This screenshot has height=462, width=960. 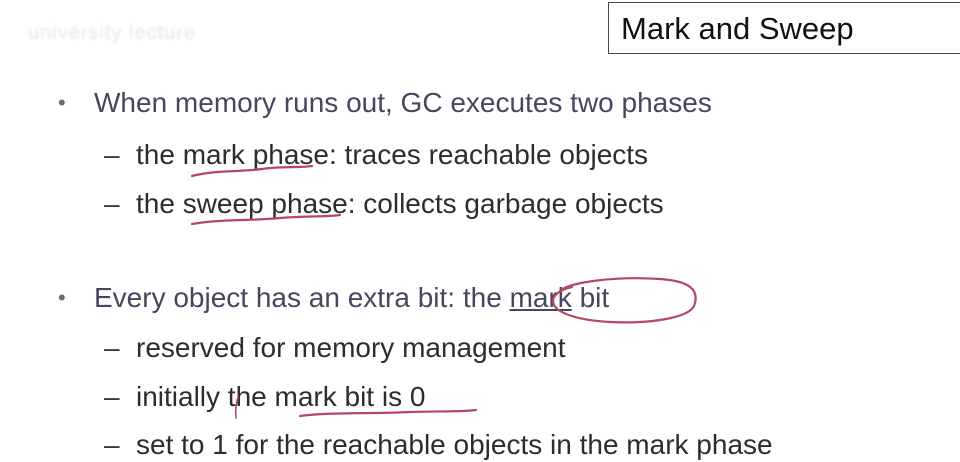 I want to click on highlight-mark-bit-is-0: mark bit is 0, so click(x=350, y=396).